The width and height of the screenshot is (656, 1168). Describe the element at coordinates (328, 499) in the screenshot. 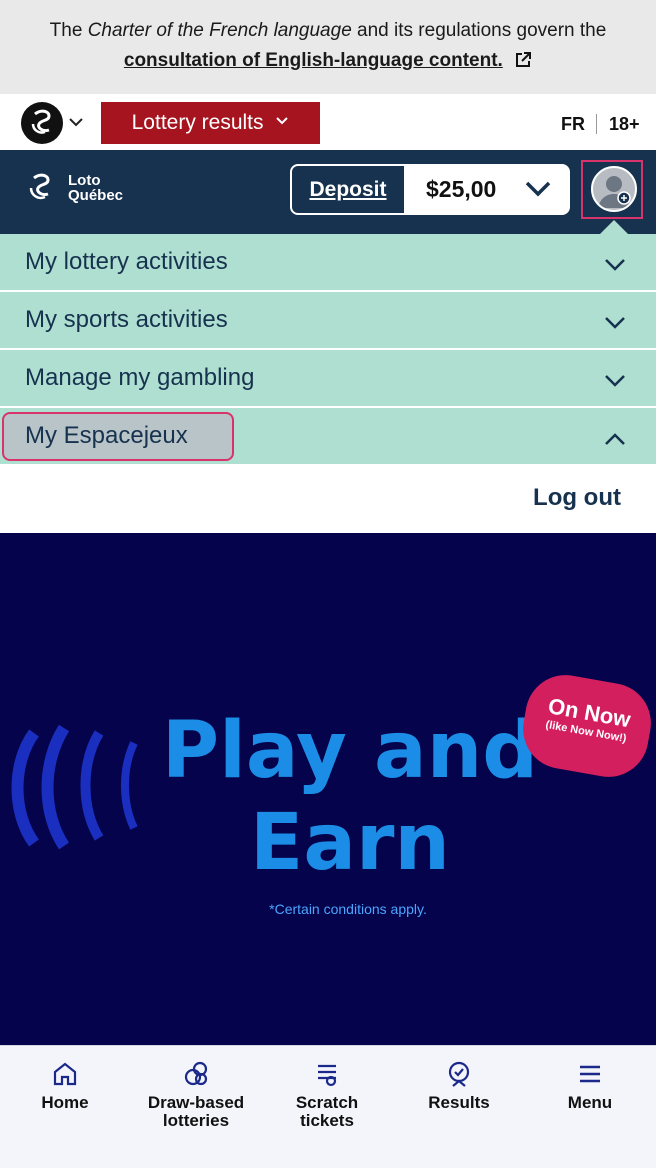

I see `logout-row: Log out` at that location.